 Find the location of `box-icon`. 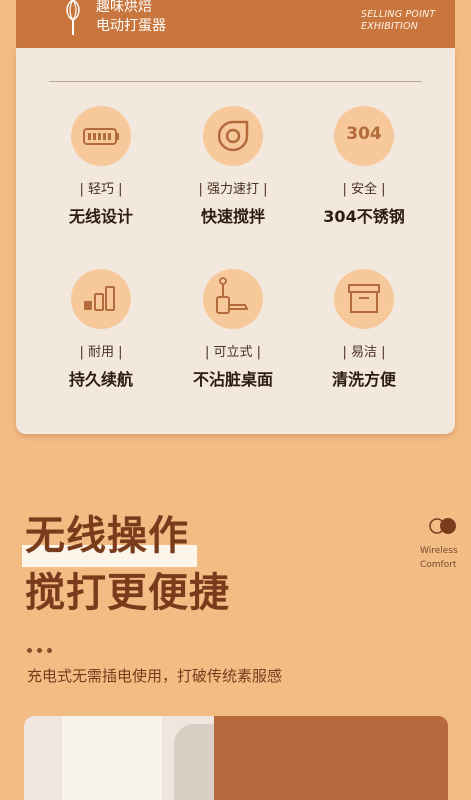

box-icon is located at coordinates (364, 298).